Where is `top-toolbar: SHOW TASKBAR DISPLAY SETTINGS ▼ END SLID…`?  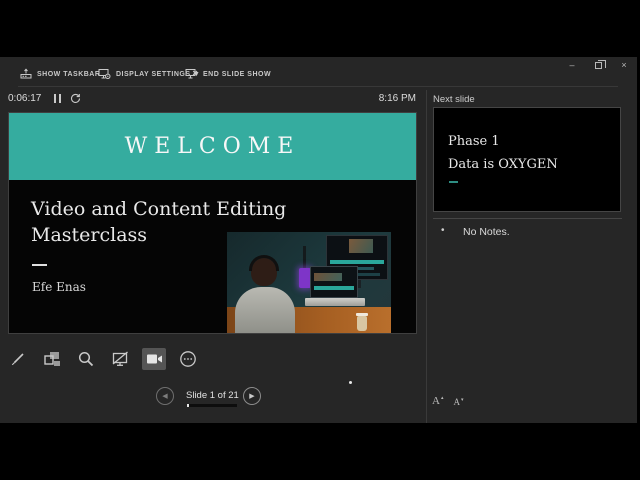
top-toolbar: SHOW TASKBAR DISPLAY SETTINGS ▼ END SLID… is located at coordinates (318, 74).